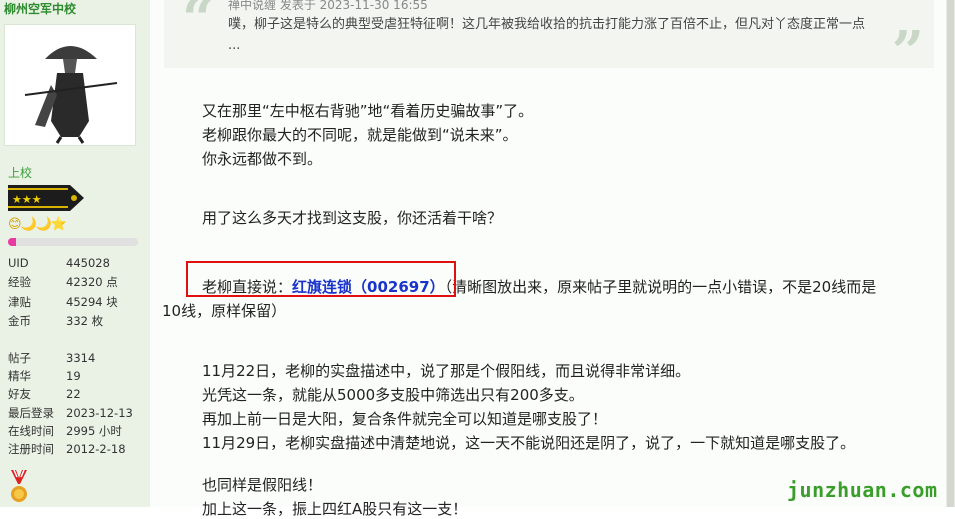  Describe the element at coordinates (52, 358) in the screenshot. I see `stat-row: 帖子 3314` at that location.